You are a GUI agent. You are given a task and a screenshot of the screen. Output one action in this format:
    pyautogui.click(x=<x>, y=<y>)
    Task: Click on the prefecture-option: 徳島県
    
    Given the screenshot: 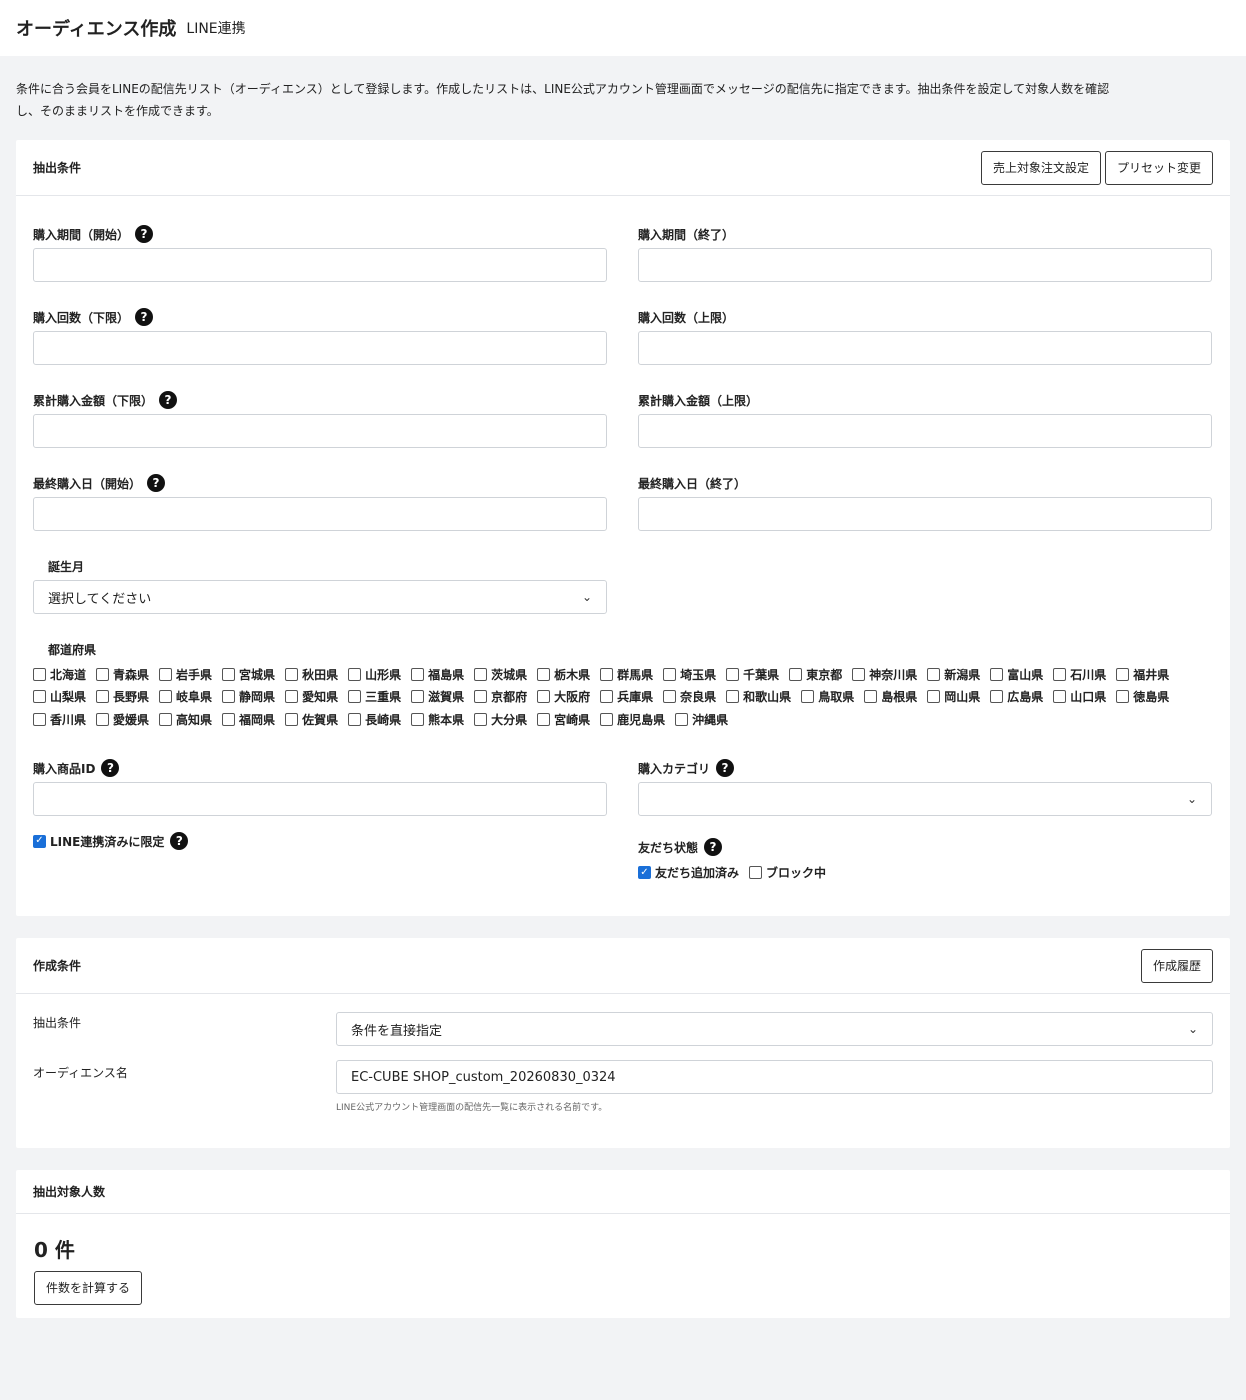 What is the action you would take?
    pyautogui.click(x=1142, y=697)
    